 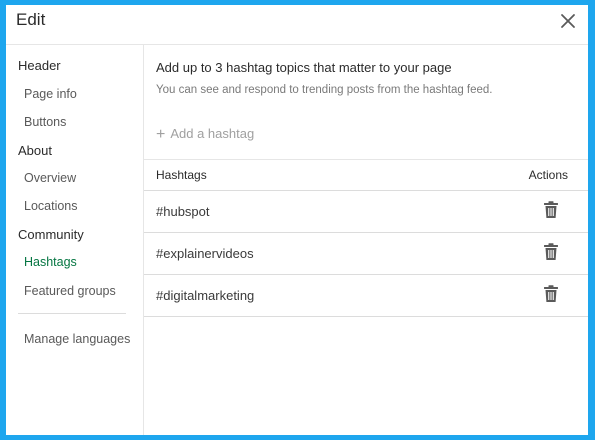 I want to click on sidebar-item-featured-groups: Featured groups, so click(x=70, y=291).